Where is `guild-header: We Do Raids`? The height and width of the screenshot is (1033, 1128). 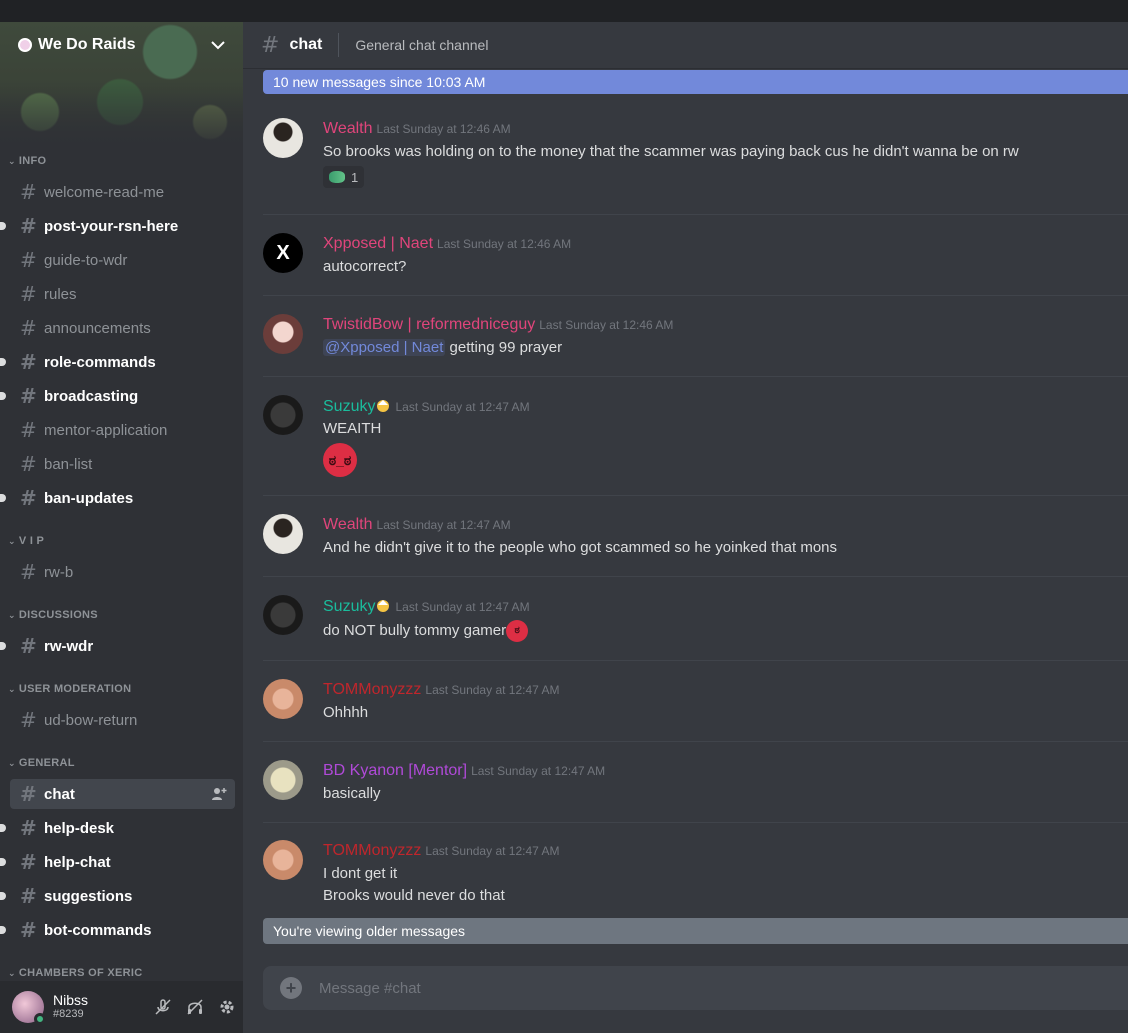
guild-header: We Do Raids is located at coordinates (121, 45).